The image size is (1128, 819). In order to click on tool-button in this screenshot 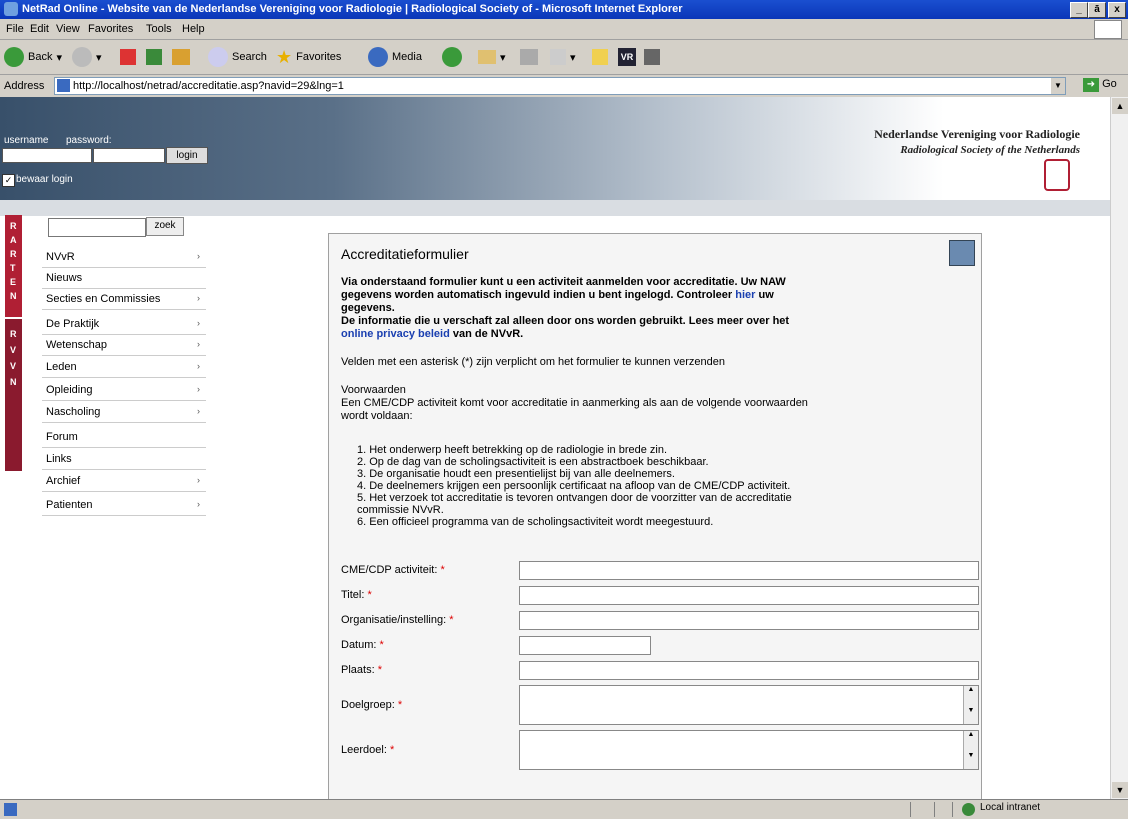, I will do `click(652, 57)`.